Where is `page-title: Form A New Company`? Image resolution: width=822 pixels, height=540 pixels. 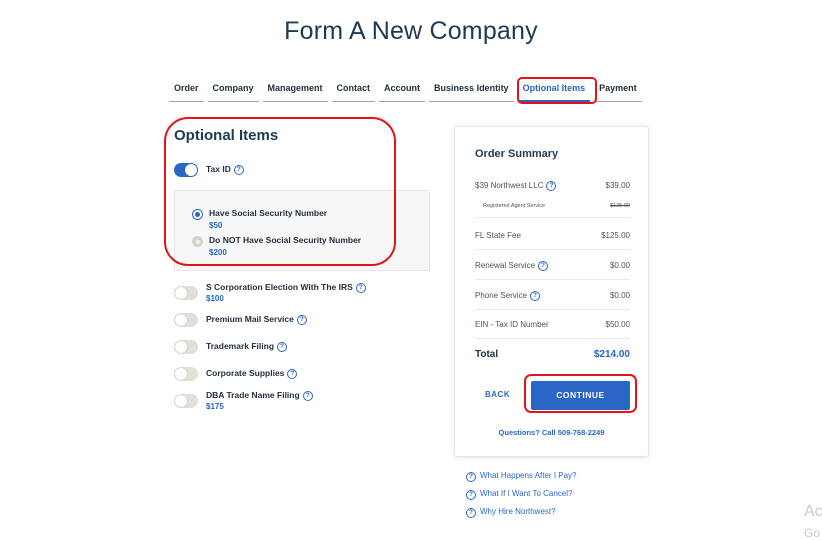 page-title: Form A New Company is located at coordinates (411, 31).